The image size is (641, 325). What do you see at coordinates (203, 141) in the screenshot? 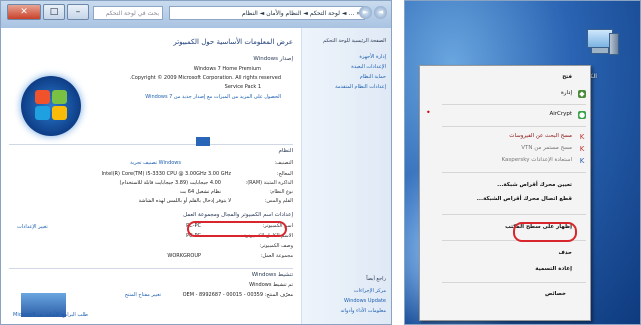
I see `rating-badge` at bounding box center [203, 141].